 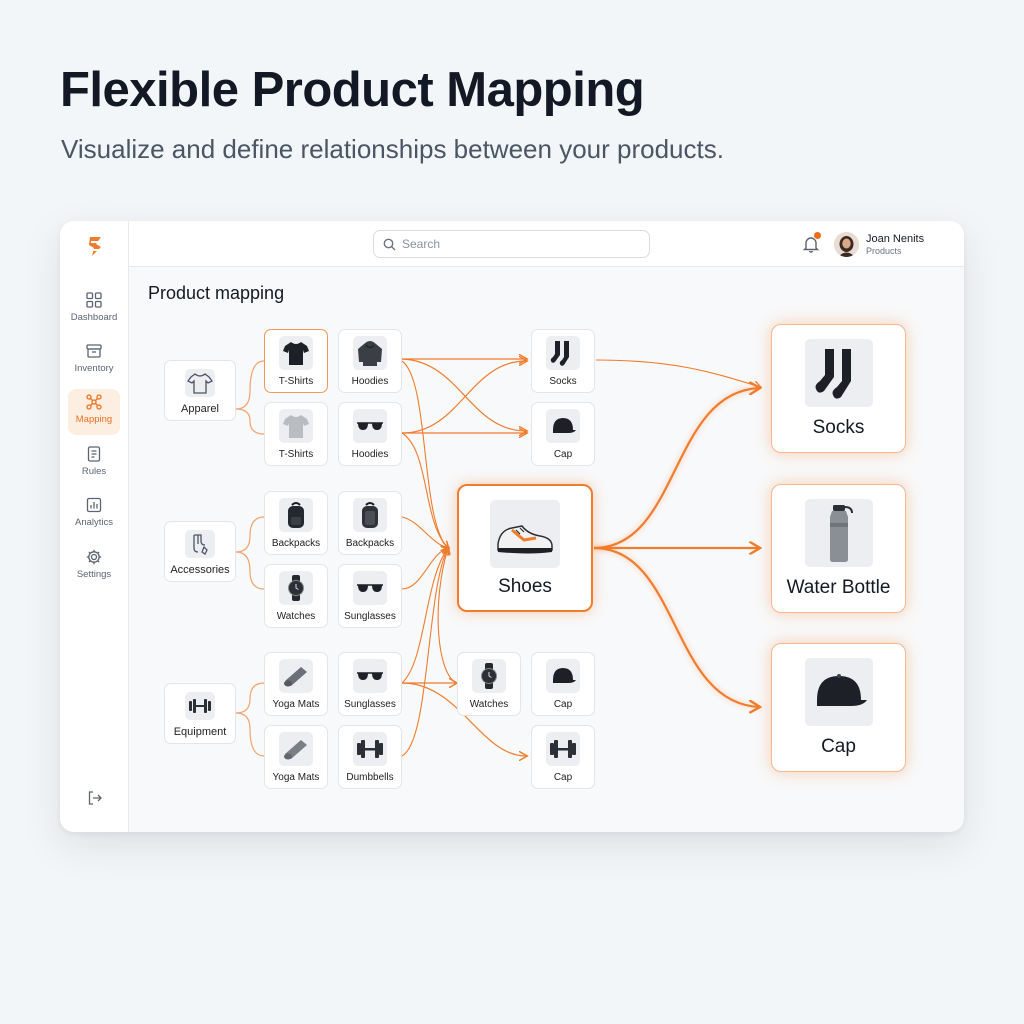 I want to click on accessories-icon, so click(x=200, y=544).